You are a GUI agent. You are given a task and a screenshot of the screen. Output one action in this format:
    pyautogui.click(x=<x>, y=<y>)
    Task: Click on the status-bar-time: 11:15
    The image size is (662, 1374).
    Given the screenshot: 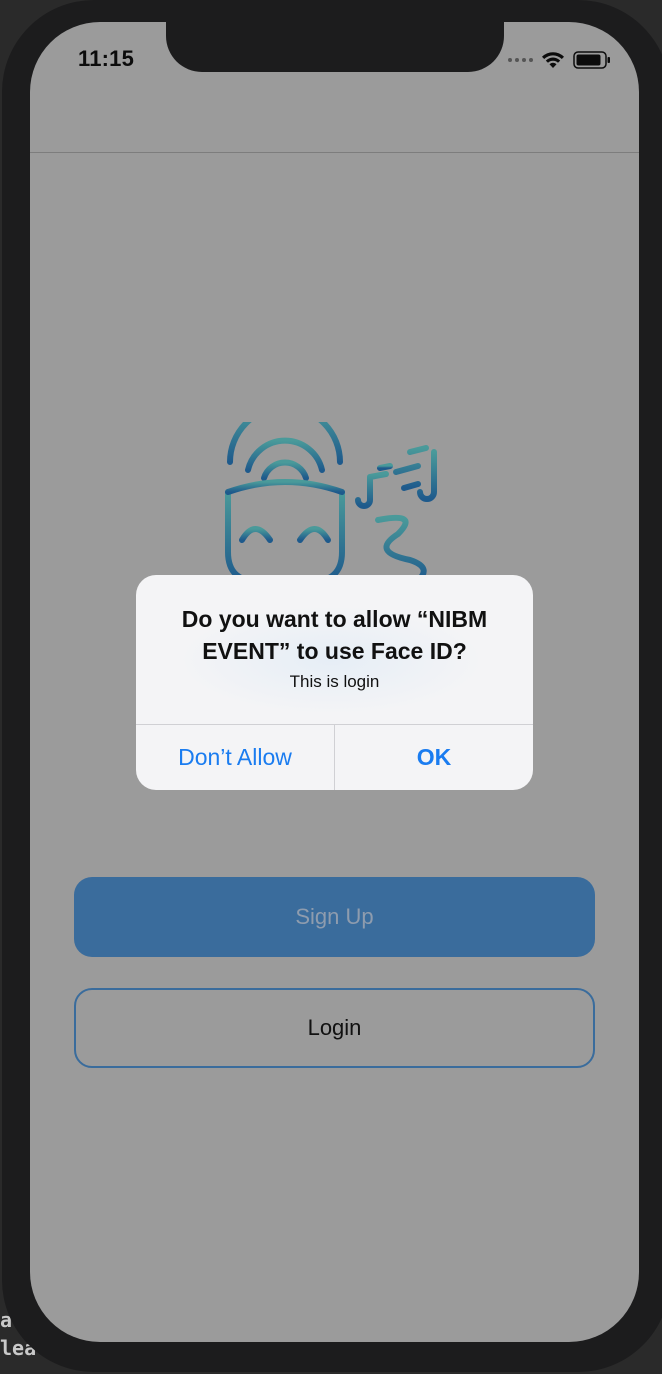 What is the action you would take?
    pyautogui.click(x=106, y=58)
    